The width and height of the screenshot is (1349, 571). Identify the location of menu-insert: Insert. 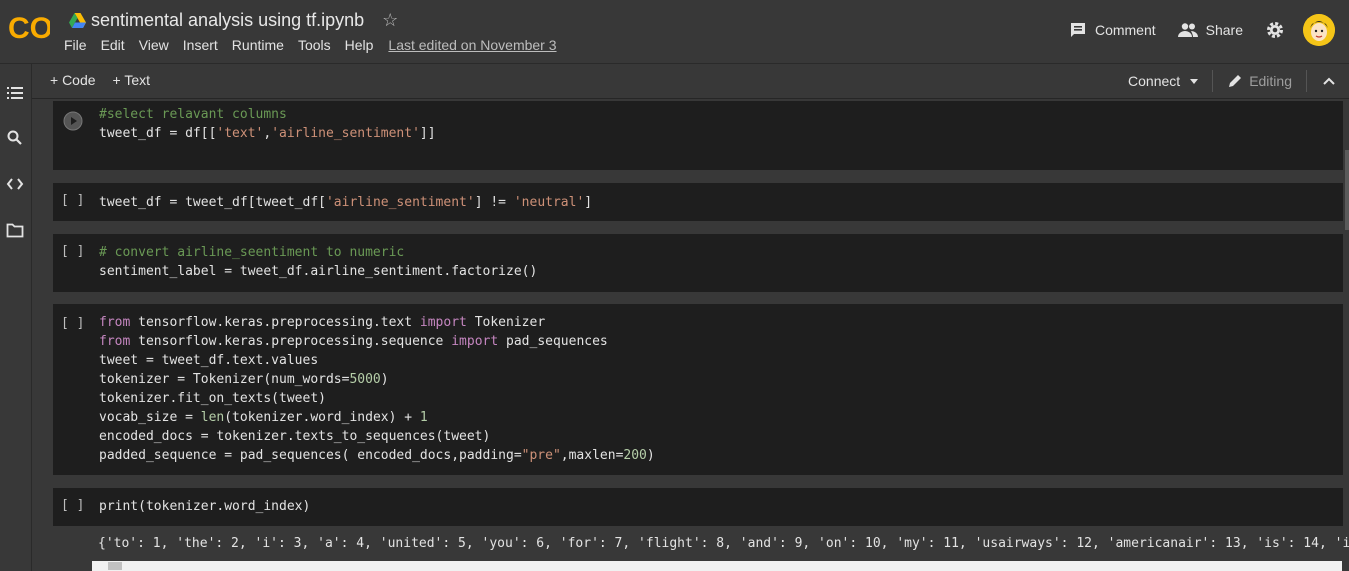
(200, 45).